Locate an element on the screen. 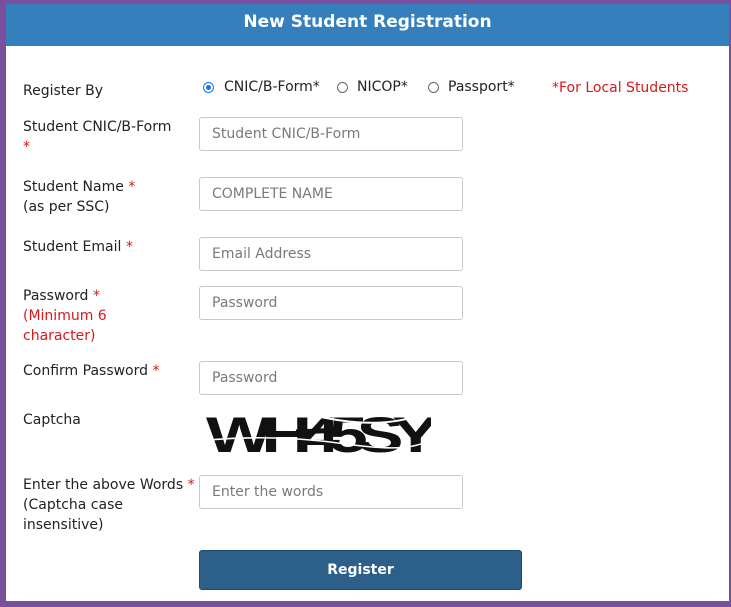  radio-passport-label: Passport* is located at coordinates (481, 87).